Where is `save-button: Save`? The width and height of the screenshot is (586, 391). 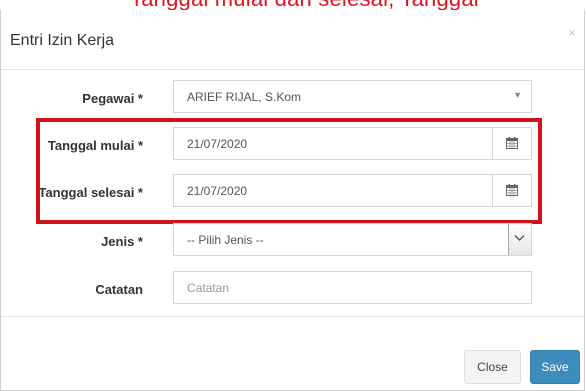
save-button: Save is located at coordinates (555, 367).